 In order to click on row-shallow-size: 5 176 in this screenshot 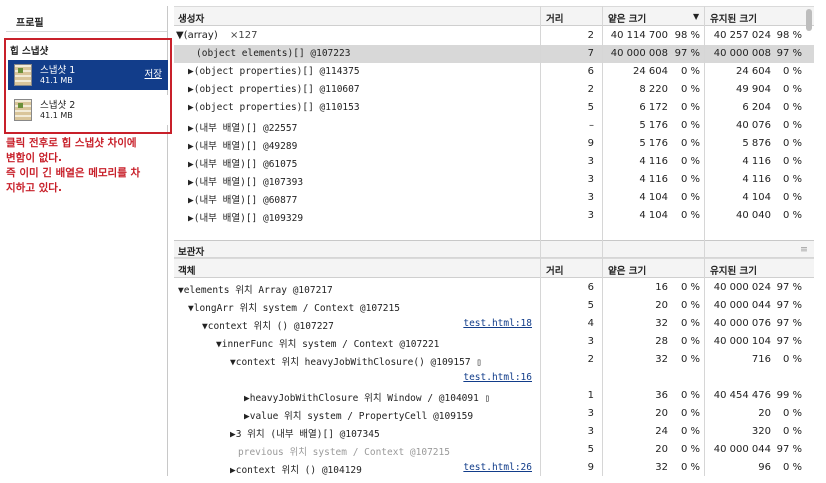, I will do `click(653, 125)`.